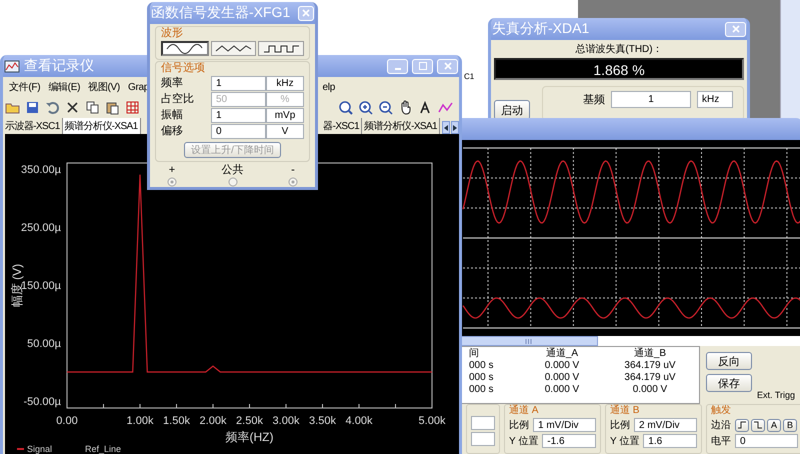 The width and height of the screenshot is (800, 454). Describe the element at coordinates (92, 107) in the screenshot. I see `copy-icon` at that location.